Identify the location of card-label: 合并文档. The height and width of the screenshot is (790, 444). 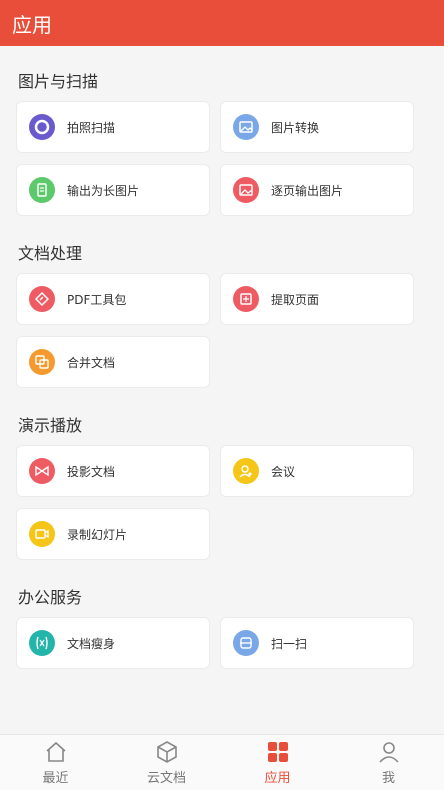
(91, 362).